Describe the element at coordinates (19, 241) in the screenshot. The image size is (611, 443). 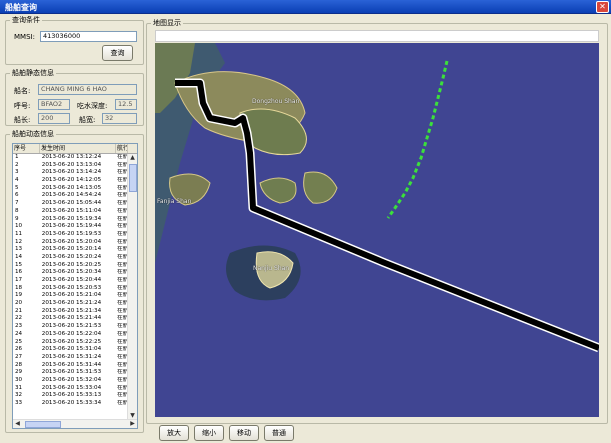
I see `row-index: 12` at that location.